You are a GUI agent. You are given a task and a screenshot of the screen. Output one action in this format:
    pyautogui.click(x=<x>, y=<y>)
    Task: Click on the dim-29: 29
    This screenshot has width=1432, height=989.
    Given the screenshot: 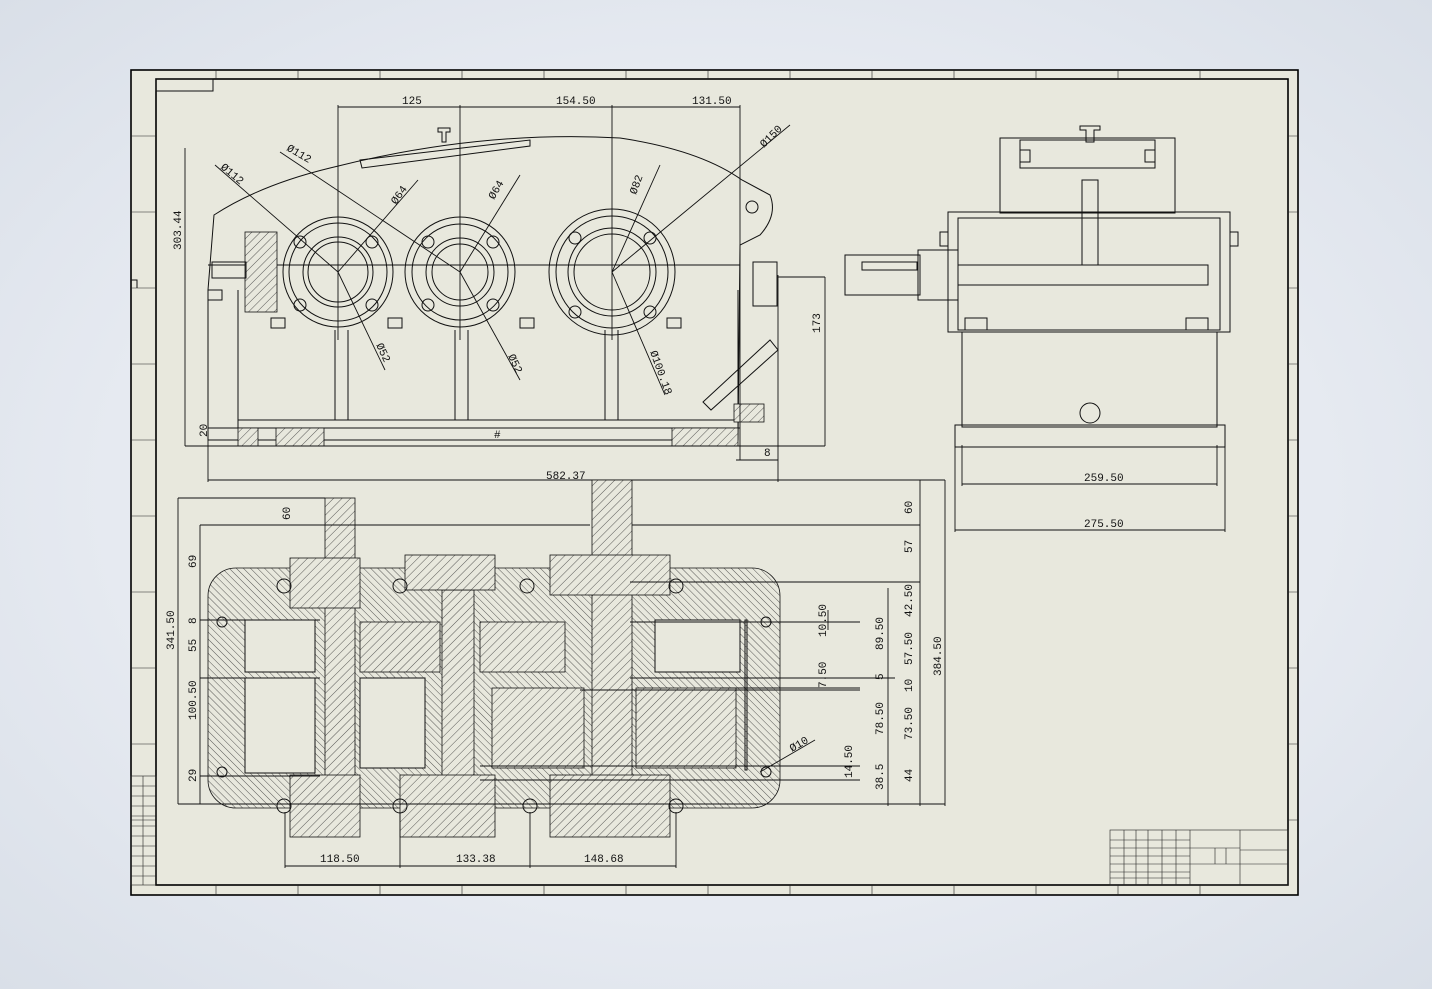 What is the action you would take?
    pyautogui.click(x=194, y=775)
    